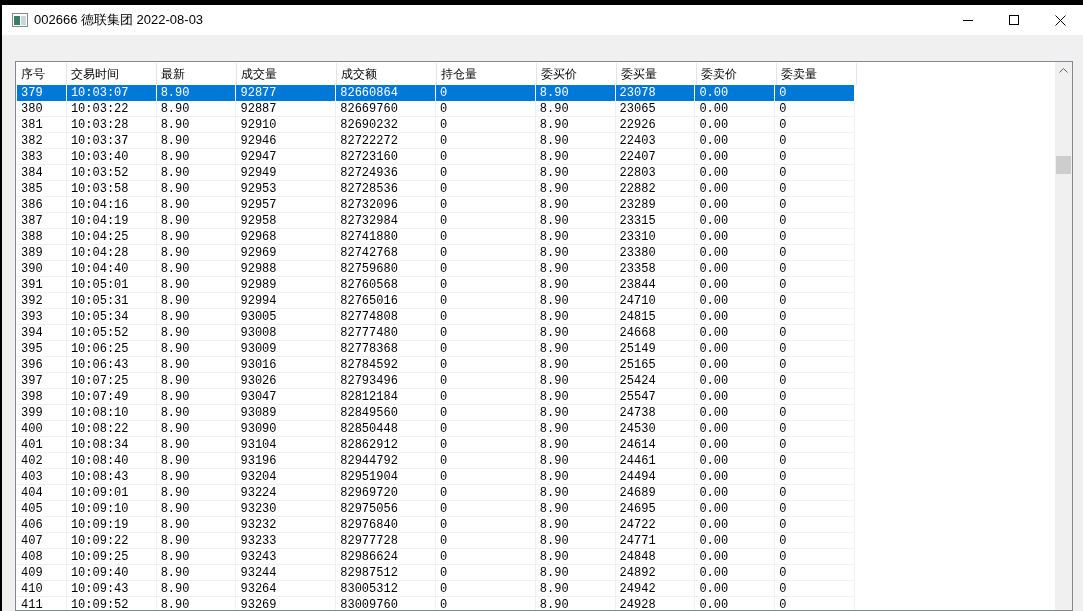 This screenshot has height=611, width=1083. I want to click on table-cell: 24815, so click(655, 317).